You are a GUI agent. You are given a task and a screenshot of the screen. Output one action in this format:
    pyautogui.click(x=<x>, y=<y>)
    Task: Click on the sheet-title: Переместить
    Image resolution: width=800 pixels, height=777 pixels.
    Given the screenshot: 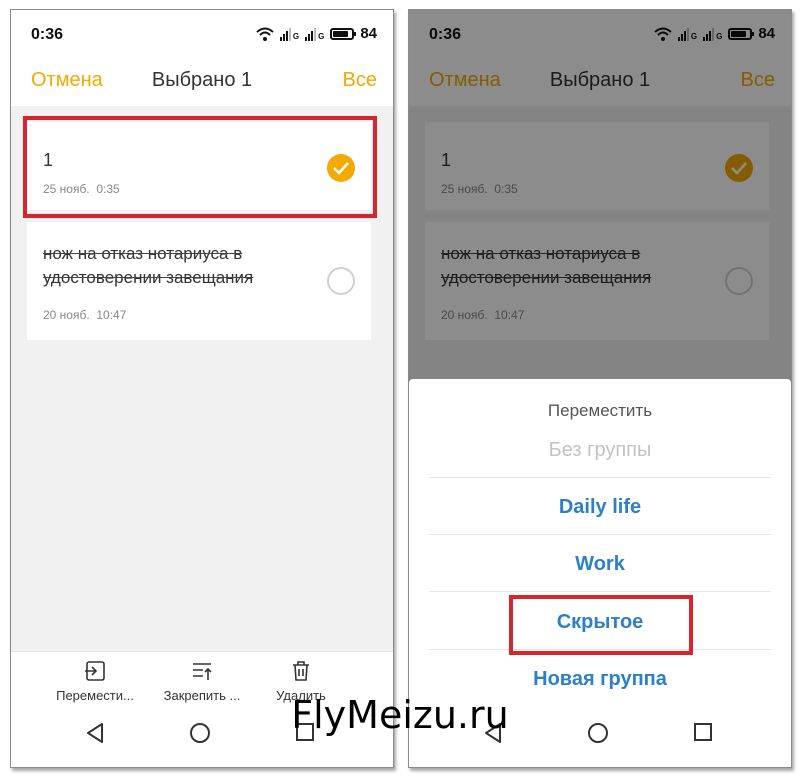 What is the action you would take?
    pyautogui.click(x=600, y=410)
    